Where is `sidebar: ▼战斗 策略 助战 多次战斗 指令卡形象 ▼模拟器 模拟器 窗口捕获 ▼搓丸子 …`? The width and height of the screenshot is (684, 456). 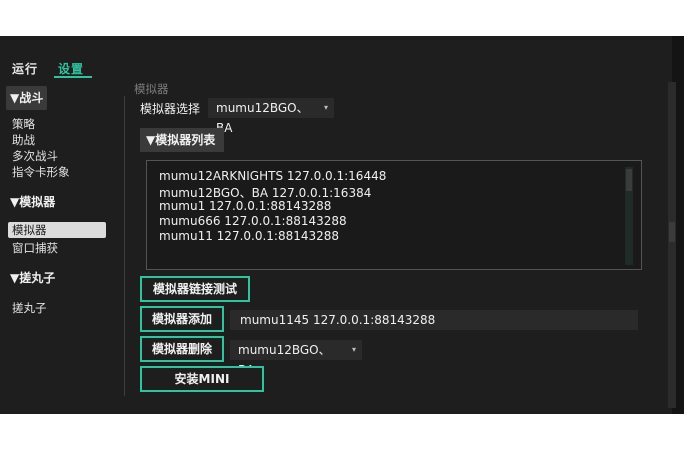
sidebar: ▼战斗 策略 助战 多次战斗 指令卡形象 ▼模拟器 模拟器 窗口捕获 ▼搓丸子 … is located at coordinates (59, 246).